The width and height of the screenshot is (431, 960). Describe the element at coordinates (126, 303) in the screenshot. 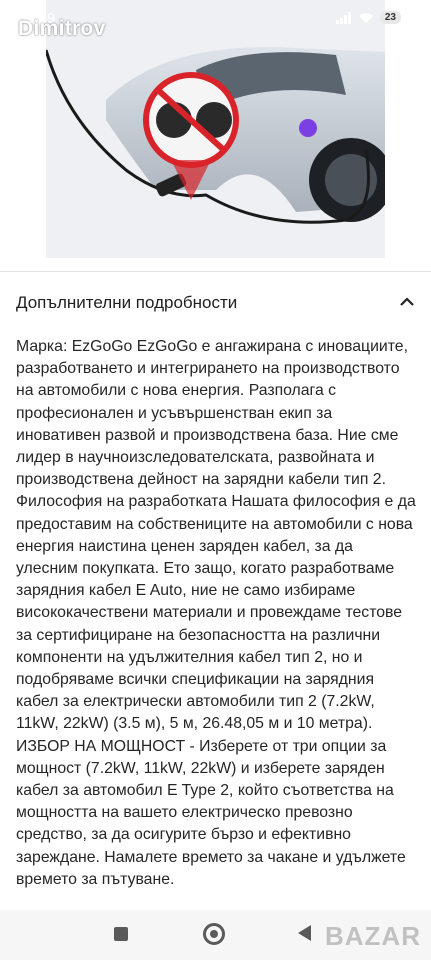

I see `details-section-title: Допълнителни подробности` at that location.